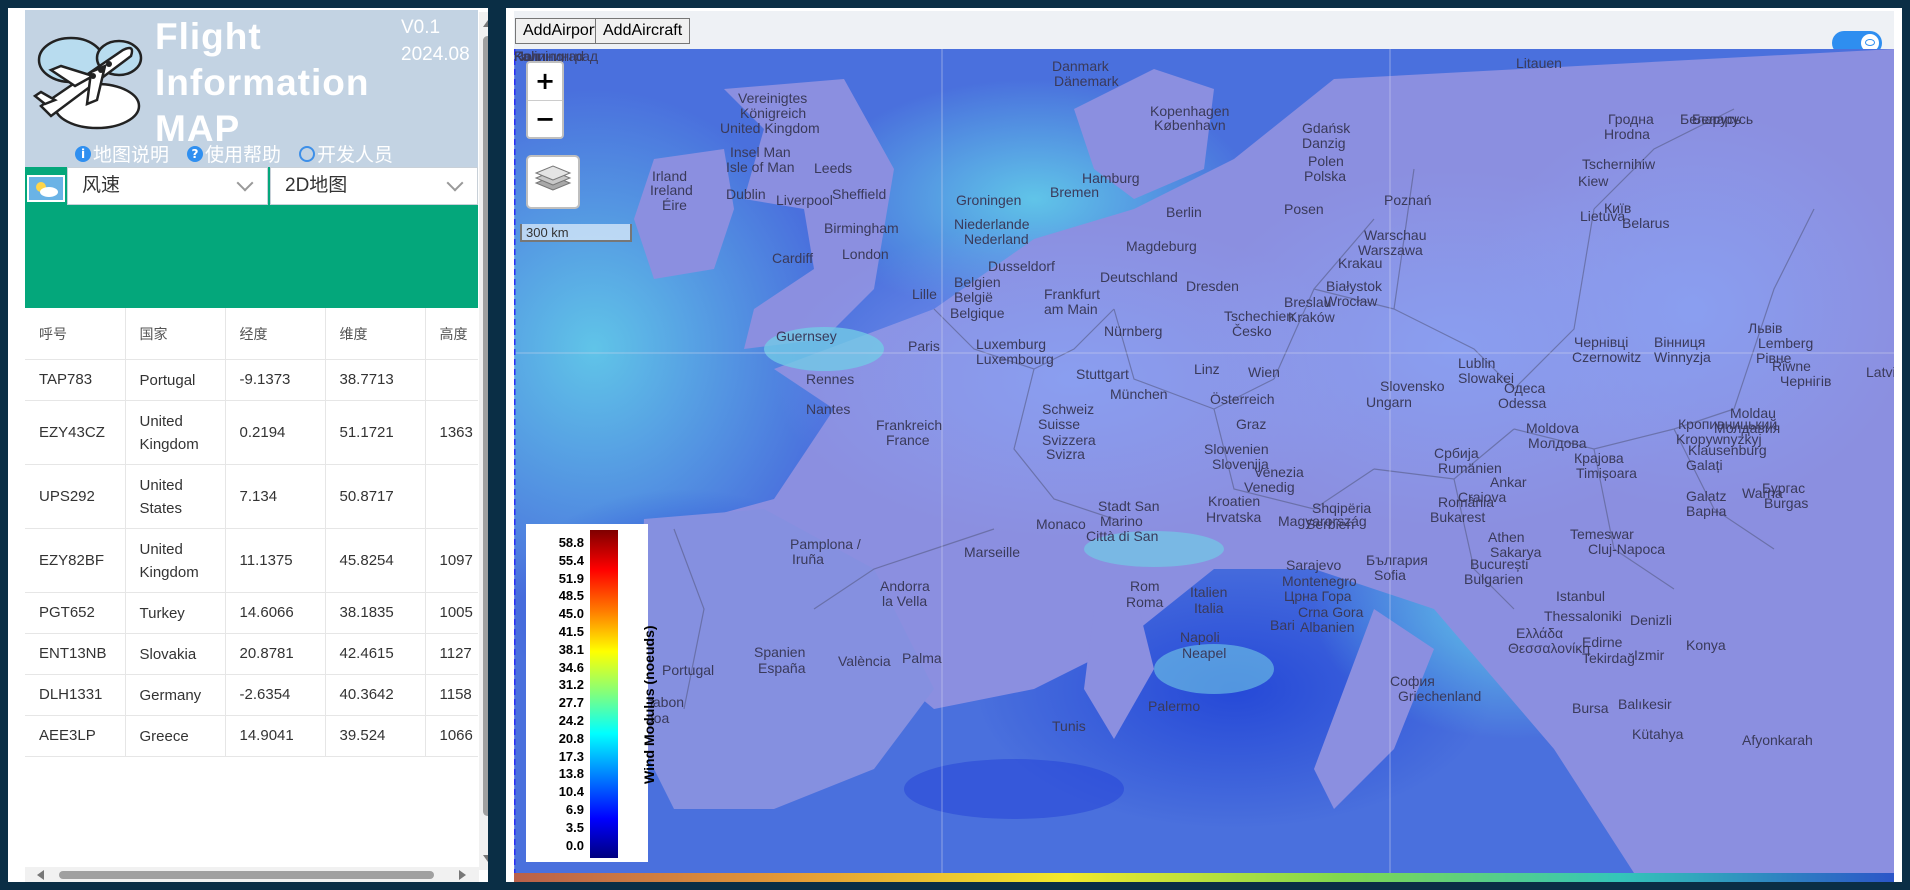  Describe the element at coordinates (571, 596) in the screenshot. I see `legend-tick: 48.5` at that location.